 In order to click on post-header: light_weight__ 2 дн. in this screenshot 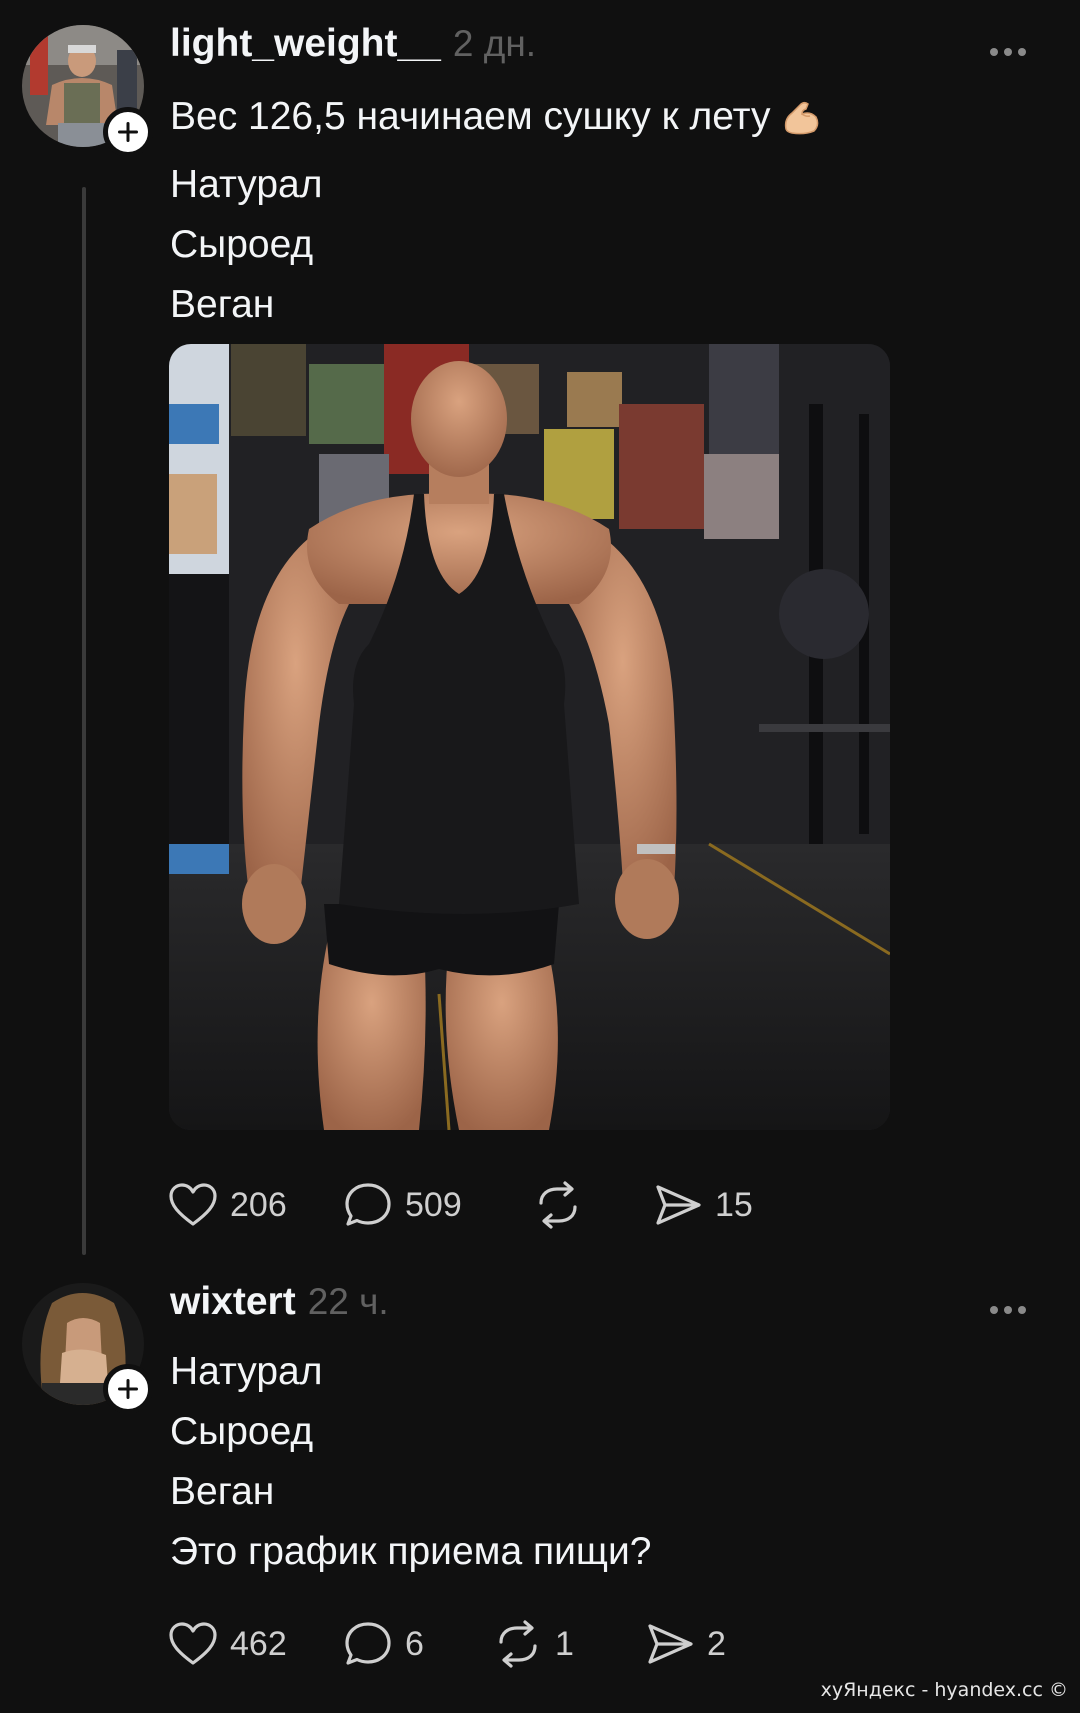, I will do `click(353, 52)`.